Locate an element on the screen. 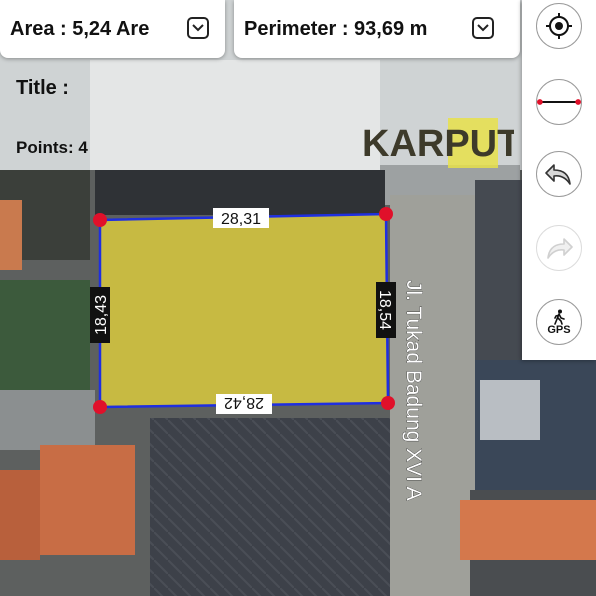 This screenshot has width=596, height=596. undo-button is located at coordinates (559, 174).